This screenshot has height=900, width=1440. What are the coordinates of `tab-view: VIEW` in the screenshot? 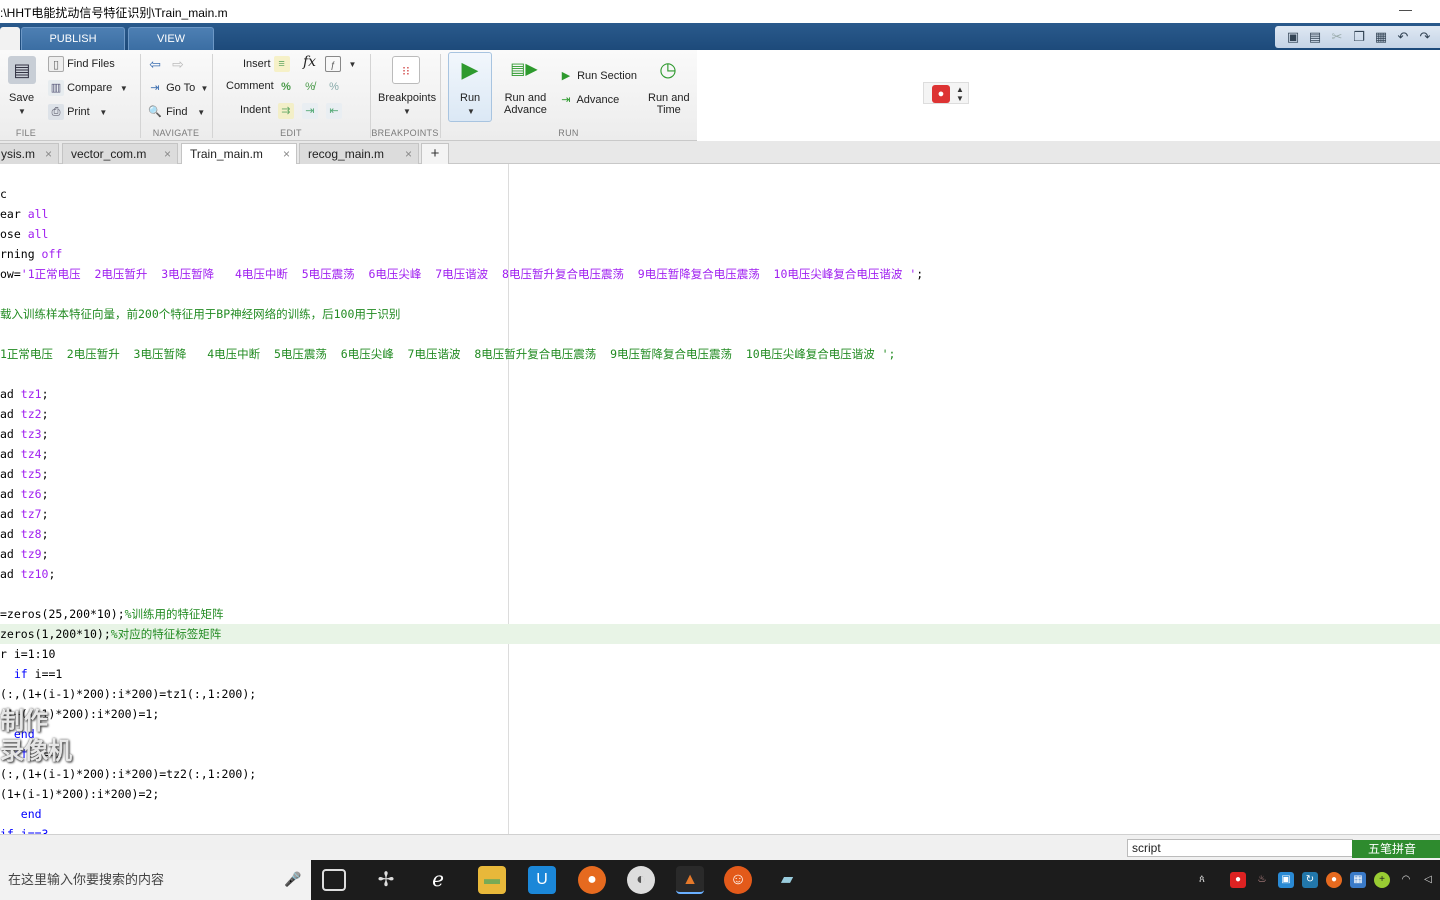 It's located at (171, 38).